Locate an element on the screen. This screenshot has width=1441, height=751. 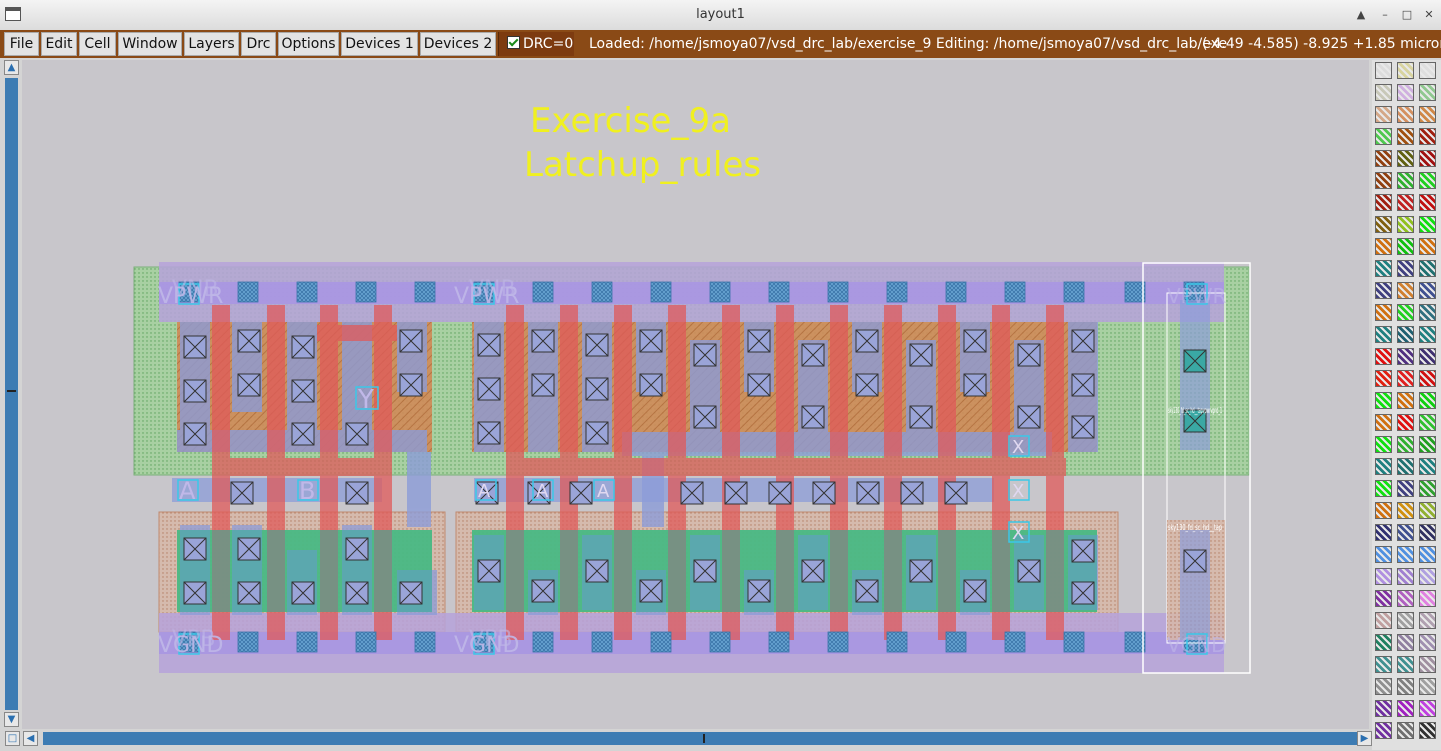
menu-edit: Edit is located at coordinates (59, 44).